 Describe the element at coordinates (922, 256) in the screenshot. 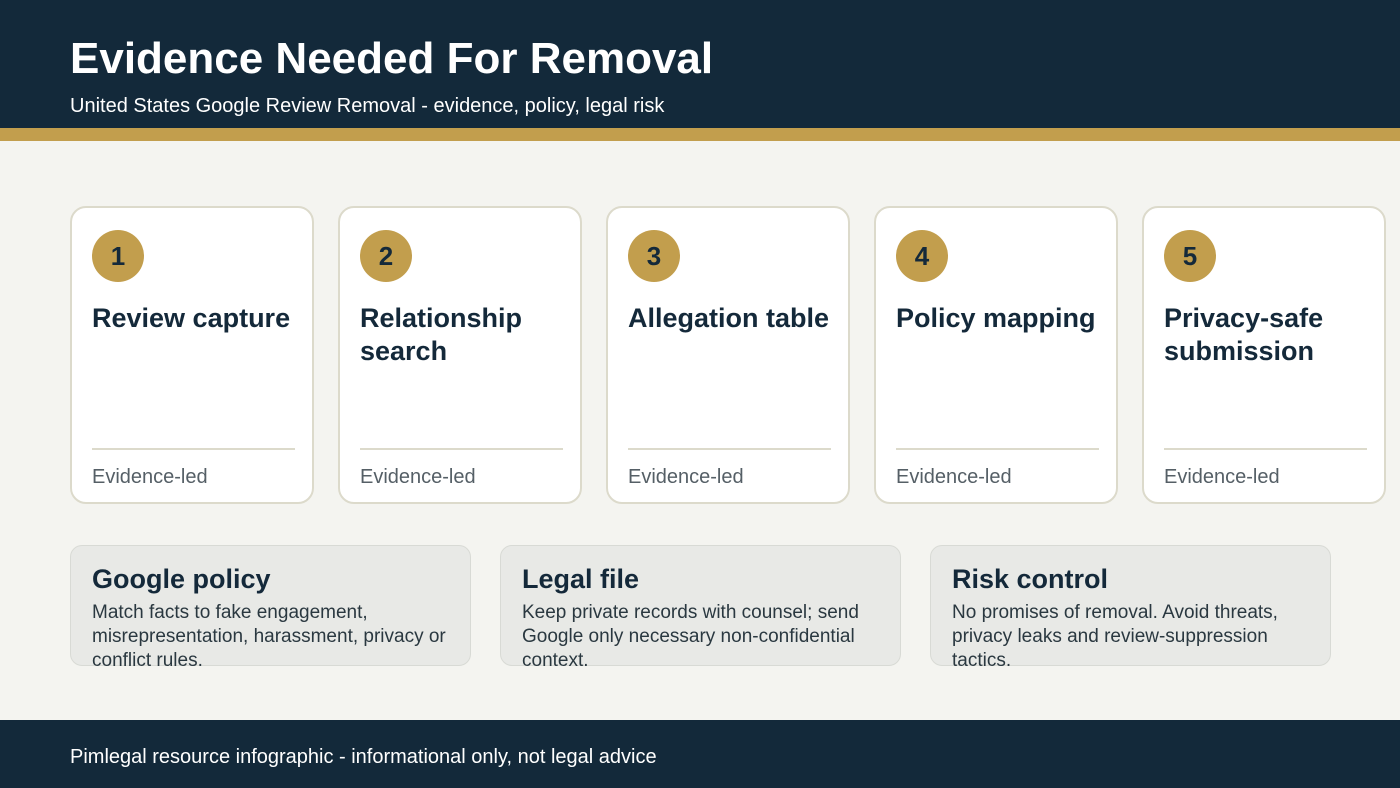

I see `step-number-badge: 4` at that location.